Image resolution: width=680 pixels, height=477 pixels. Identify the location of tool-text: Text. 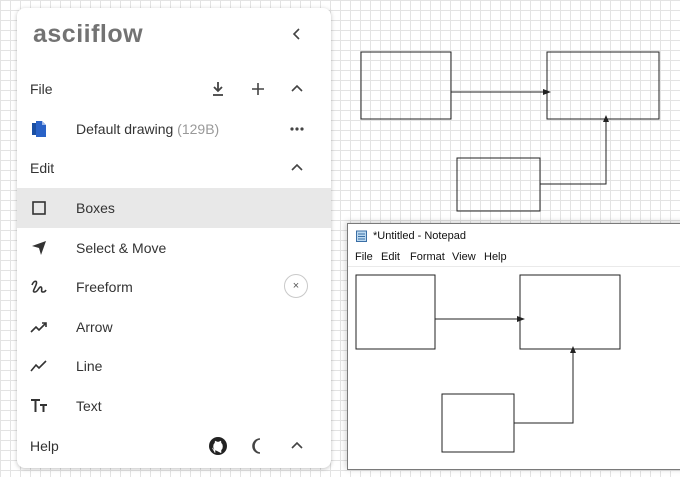
(174, 406).